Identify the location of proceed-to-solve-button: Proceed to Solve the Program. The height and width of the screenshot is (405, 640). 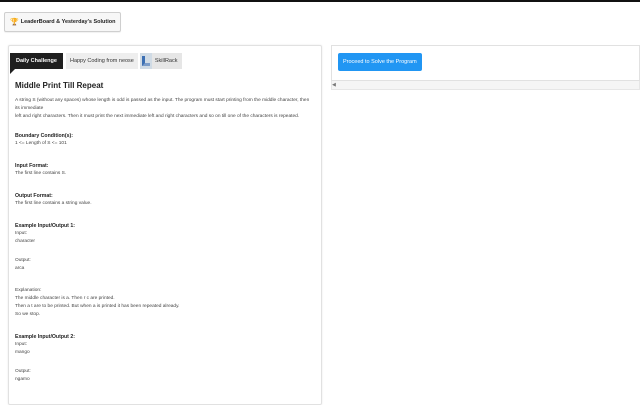
(380, 62).